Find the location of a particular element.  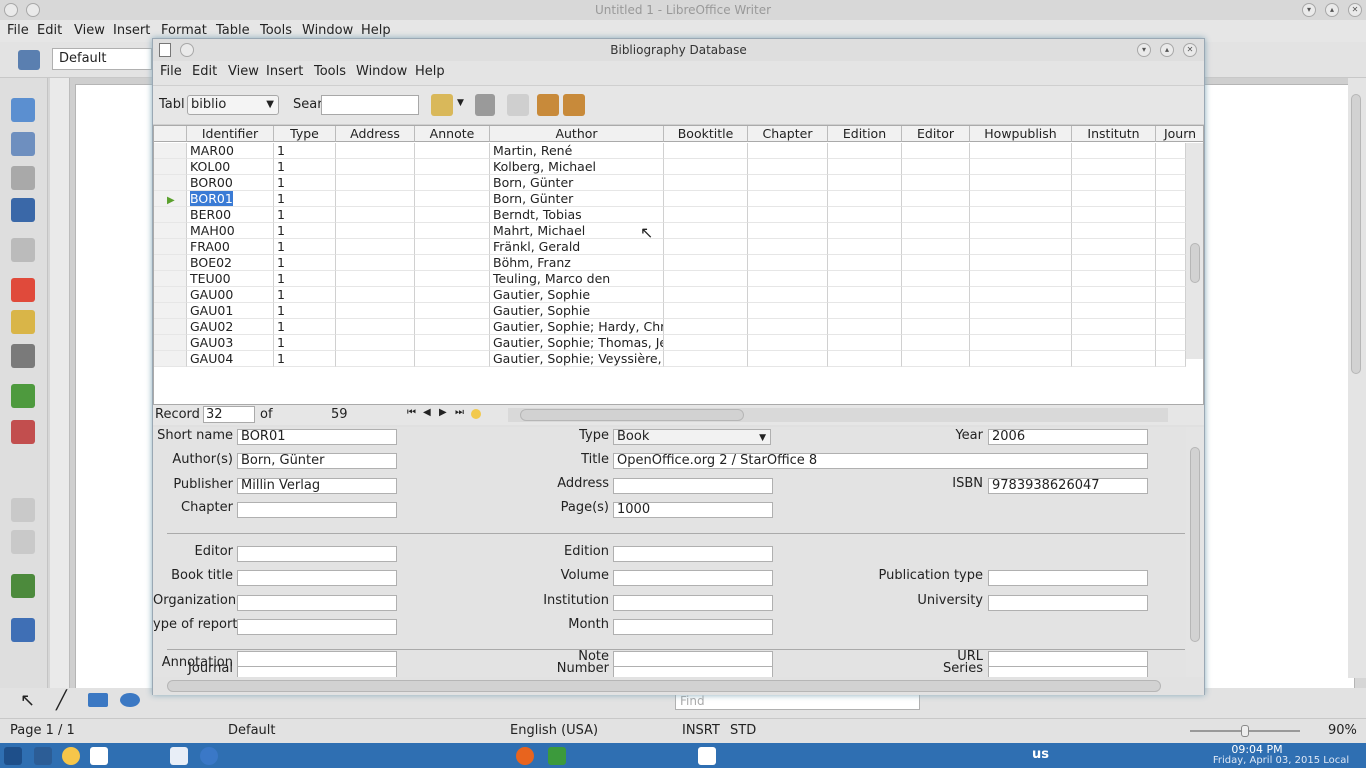

table-cell: GAU04 is located at coordinates (230, 359).